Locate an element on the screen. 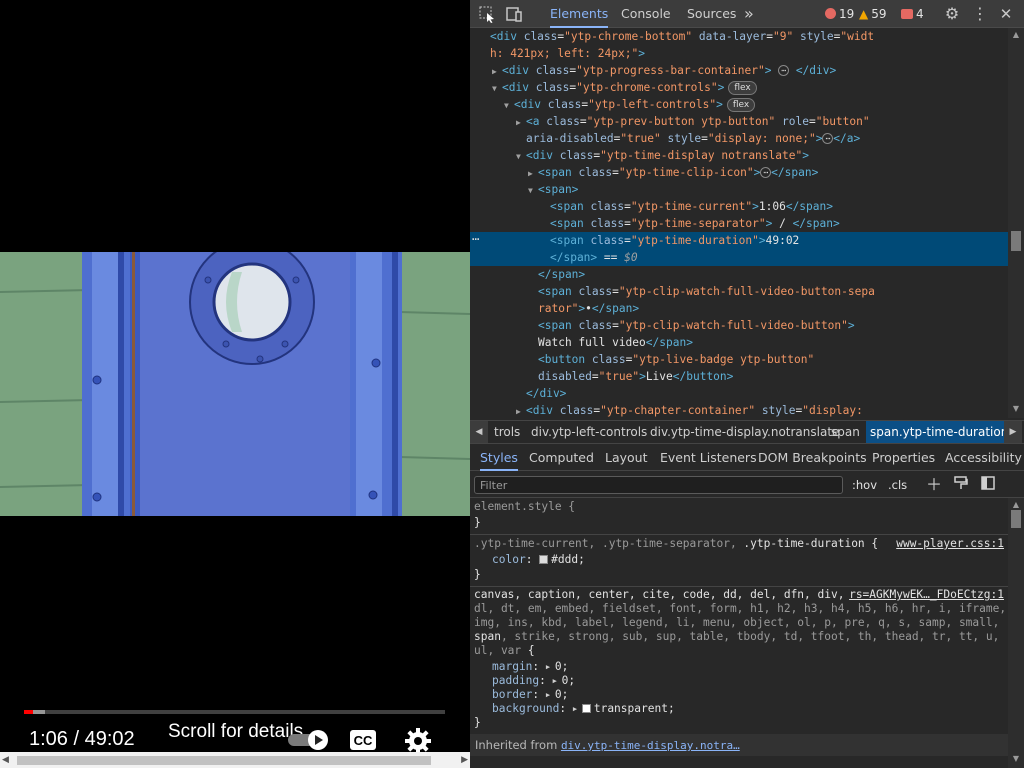  breadcrumb-item-selected: span.ytp-time-duration is located at coordinates (939, 432).